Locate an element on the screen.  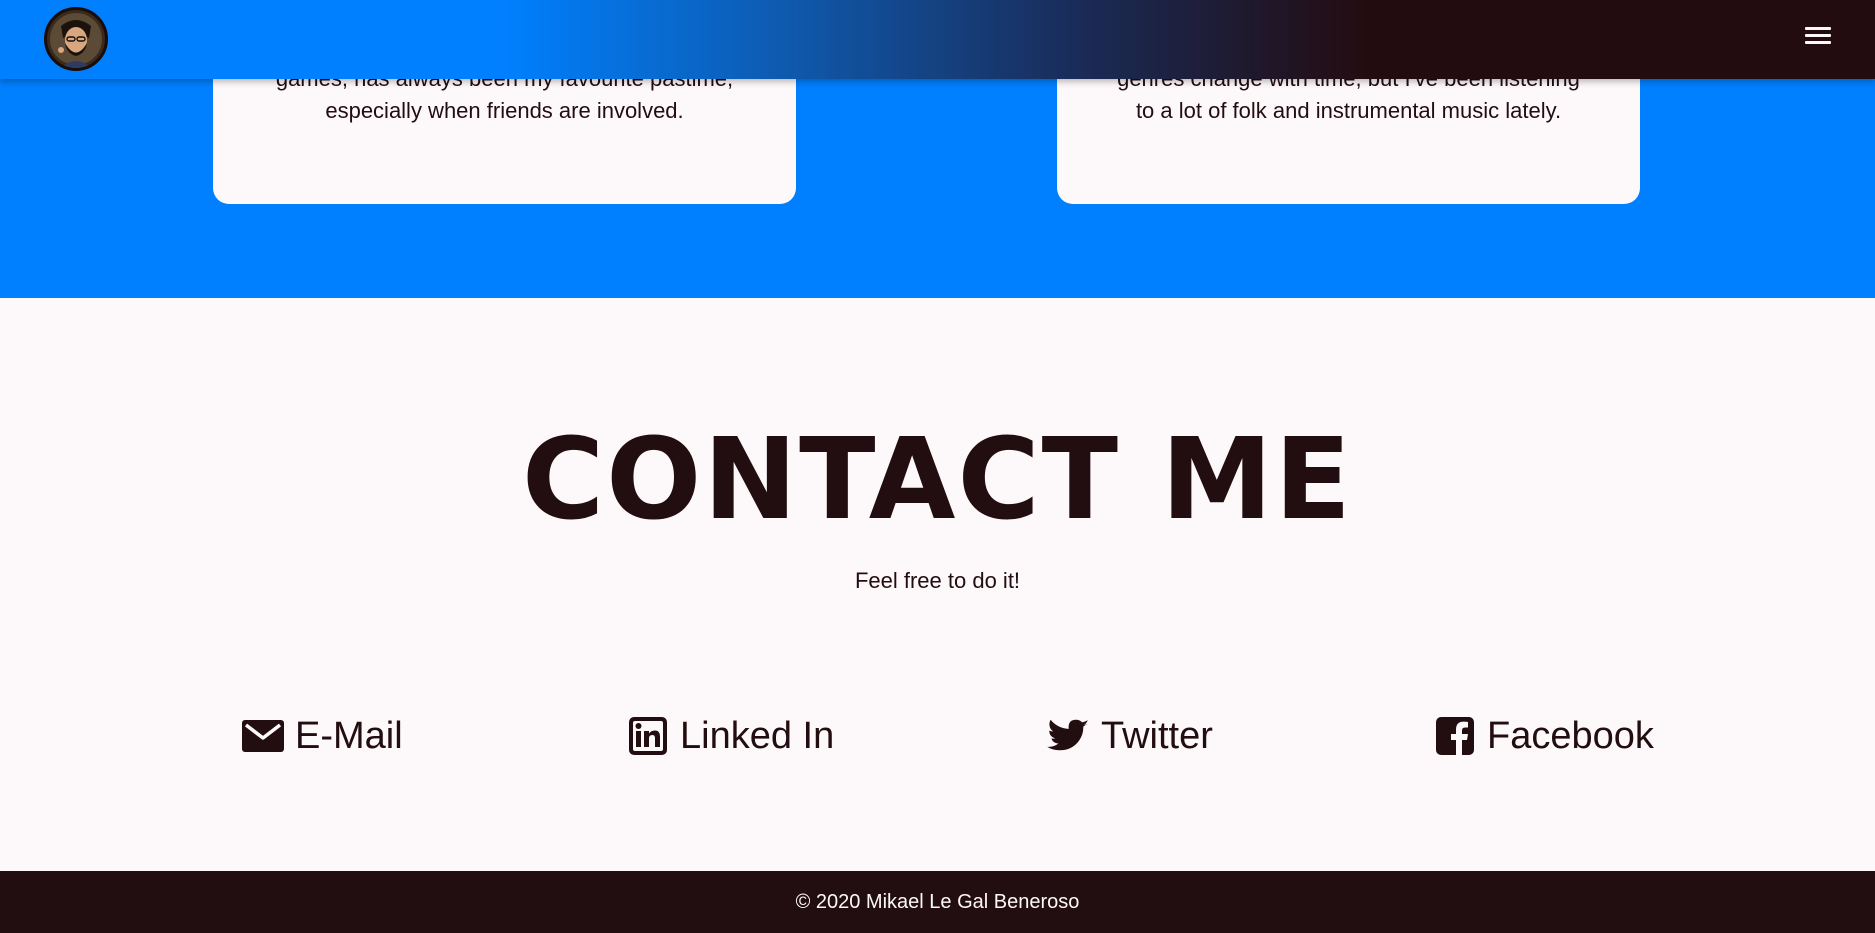
avatar is located at coordinates (76, 39).